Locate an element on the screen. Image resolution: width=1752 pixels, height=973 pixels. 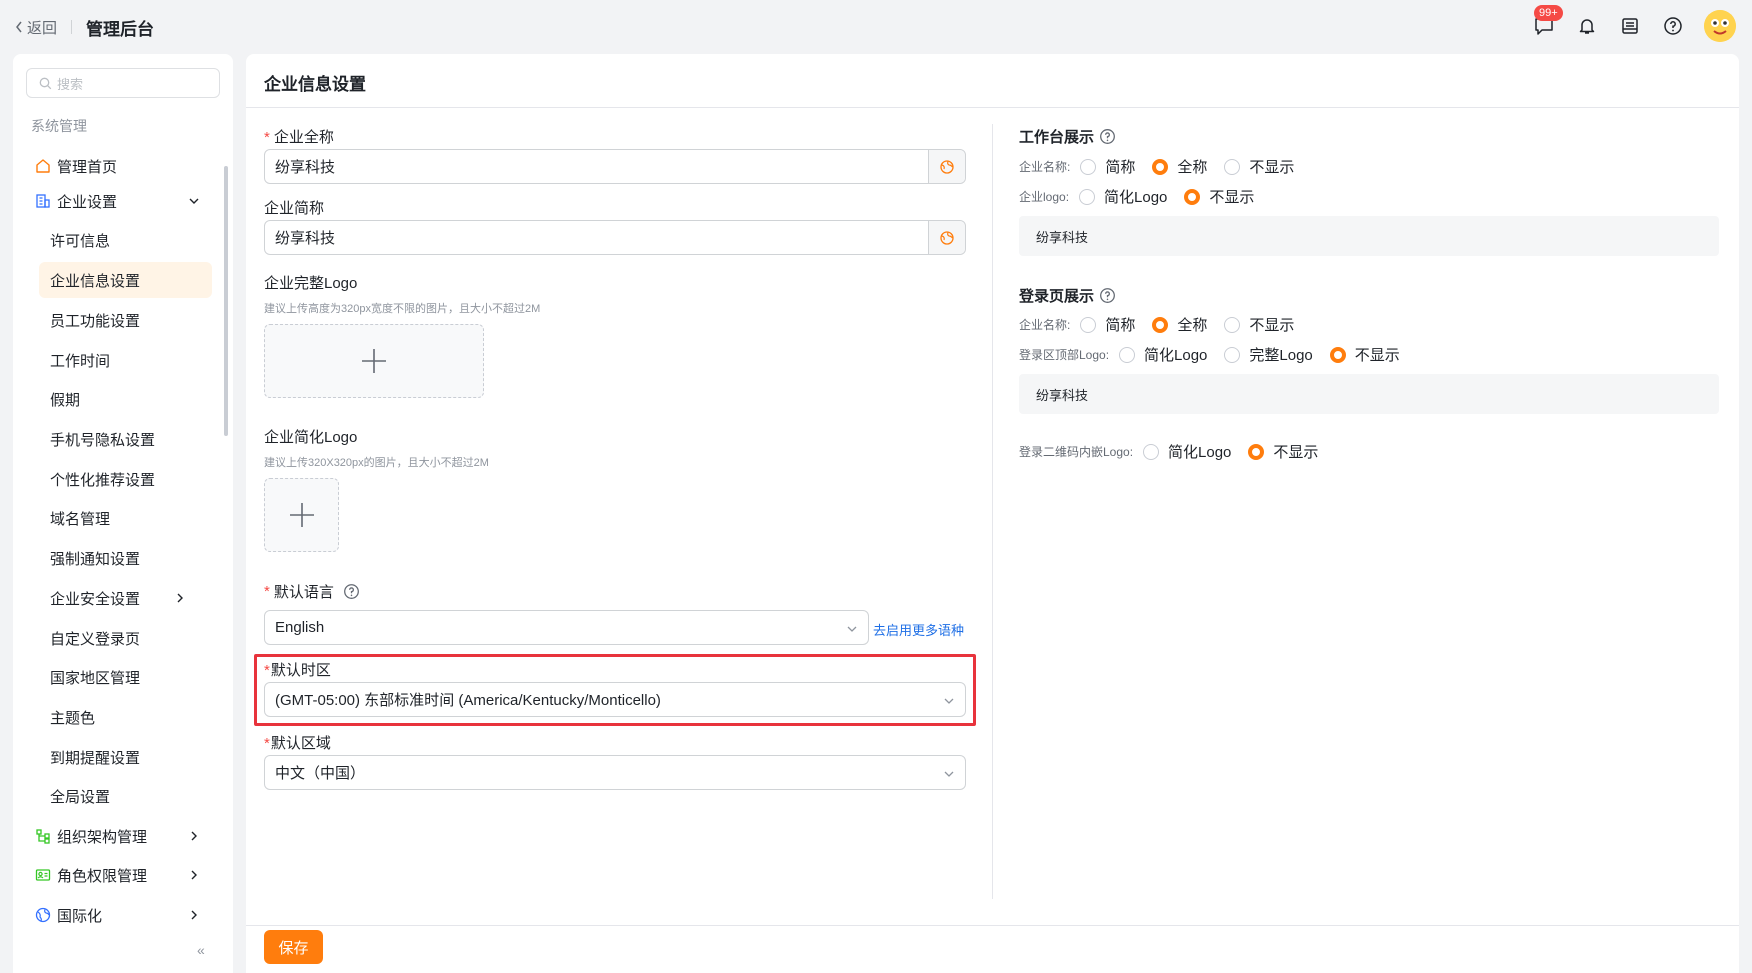
full-name-field: 纷享科技 is located at coordinates (615, 166).